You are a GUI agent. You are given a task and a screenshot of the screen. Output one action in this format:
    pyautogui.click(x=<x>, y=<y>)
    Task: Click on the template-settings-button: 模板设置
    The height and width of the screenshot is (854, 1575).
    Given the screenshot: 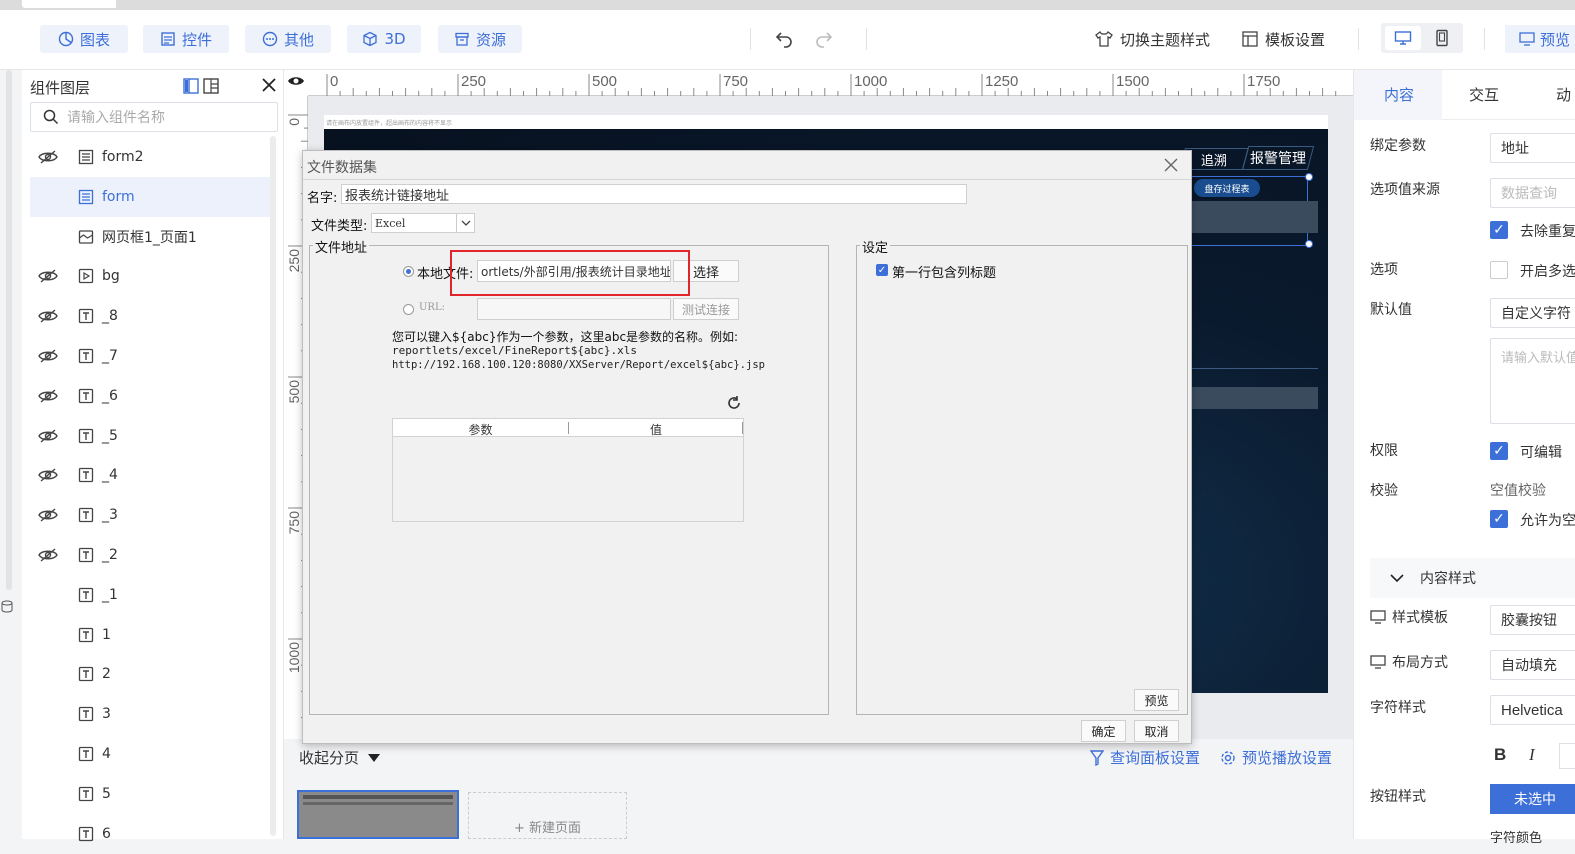 What is the action you would take?
    pyautogui.click(x=1283, y=39)
    